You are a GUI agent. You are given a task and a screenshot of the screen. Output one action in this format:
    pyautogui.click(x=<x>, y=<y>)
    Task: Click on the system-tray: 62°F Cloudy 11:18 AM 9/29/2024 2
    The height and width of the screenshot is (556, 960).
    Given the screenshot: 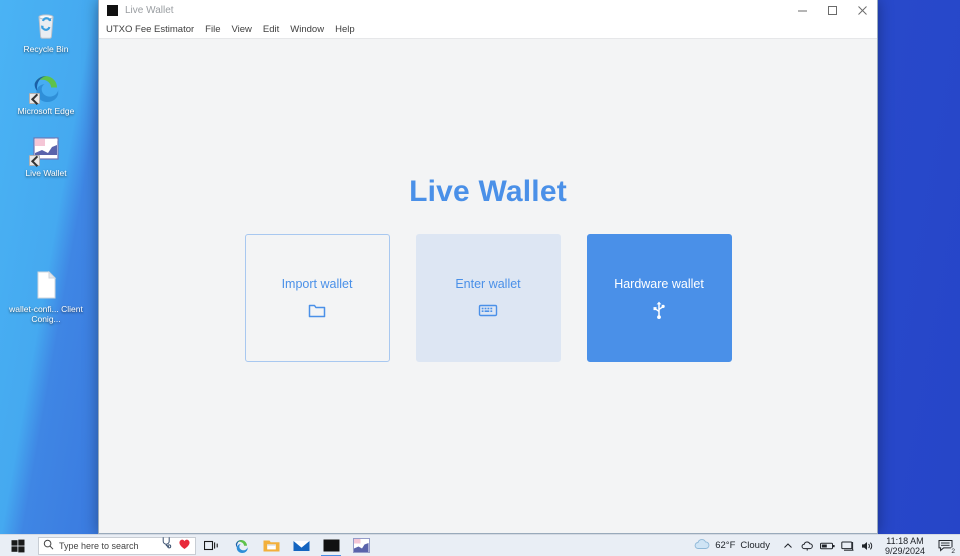 What is the action you would take?
    pyautogui.click(x=823, y=545)
    